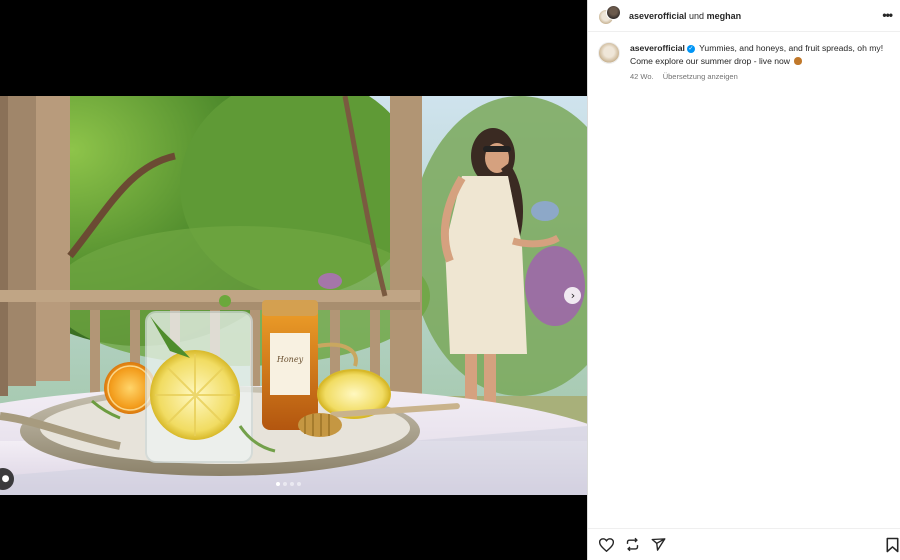  I want to click on honey-pot-icon, so click(798, 61).